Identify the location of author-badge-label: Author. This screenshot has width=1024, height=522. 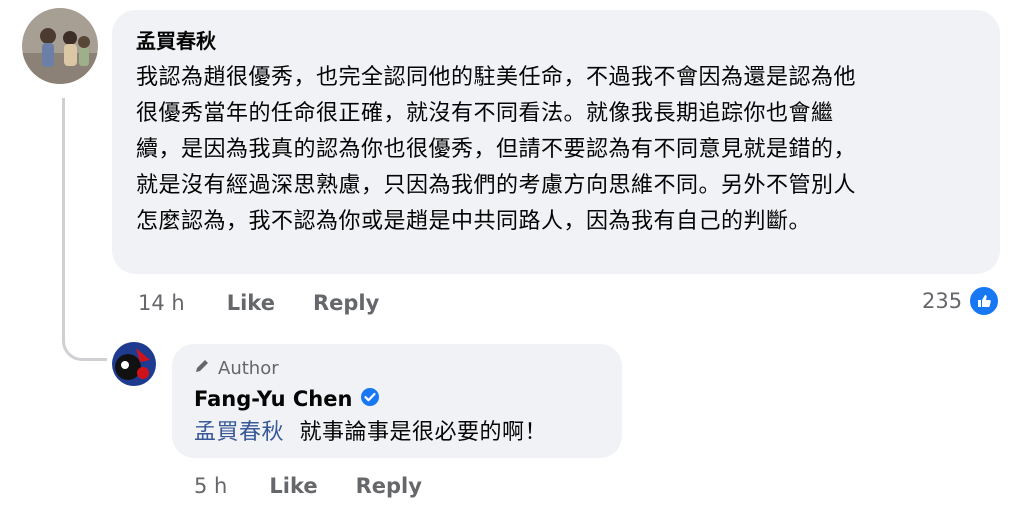
(248, 368).